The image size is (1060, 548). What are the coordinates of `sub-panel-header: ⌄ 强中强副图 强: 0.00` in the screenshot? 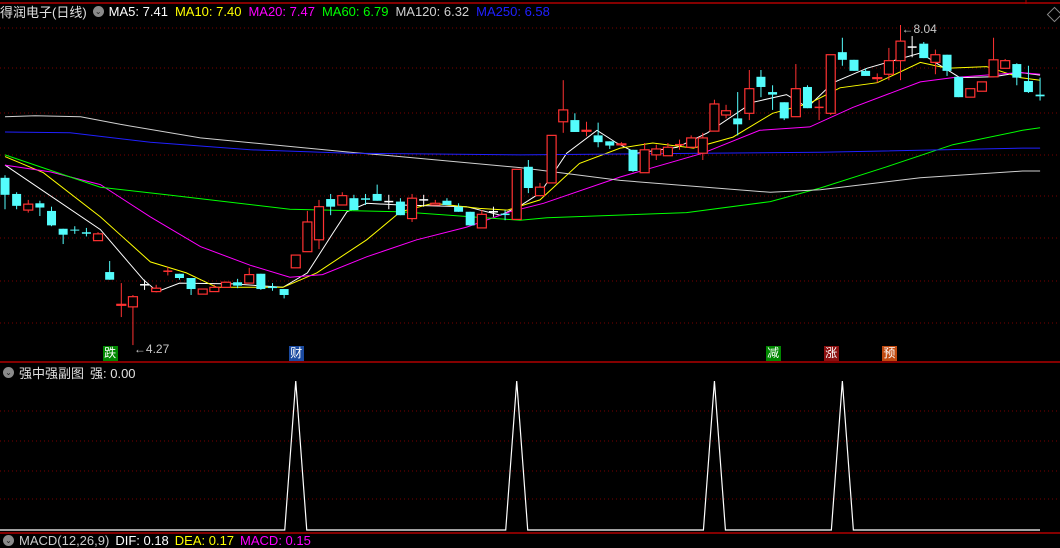 It's located at (69, 372).